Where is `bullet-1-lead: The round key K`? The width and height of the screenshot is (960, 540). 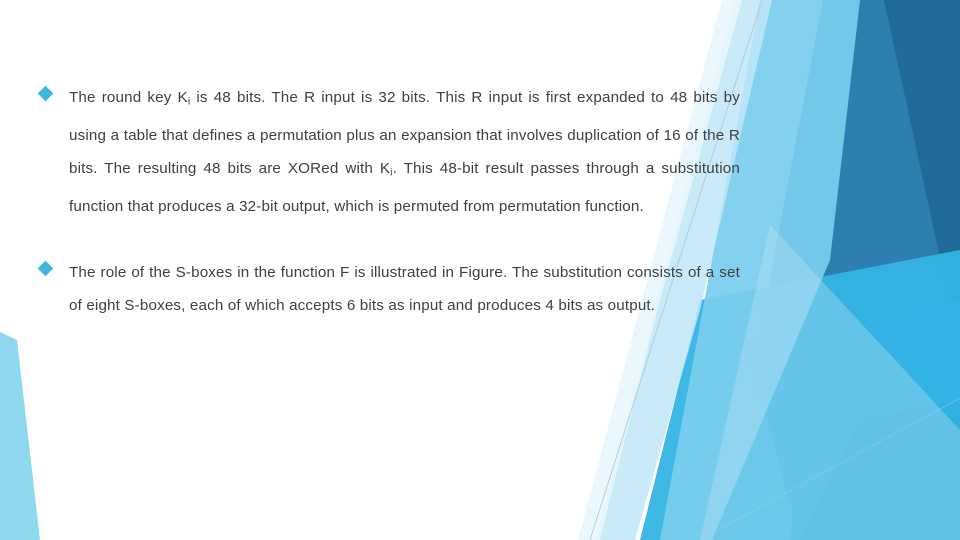
bullet-1-lead: The round key K is located at coordinates (128, 97).